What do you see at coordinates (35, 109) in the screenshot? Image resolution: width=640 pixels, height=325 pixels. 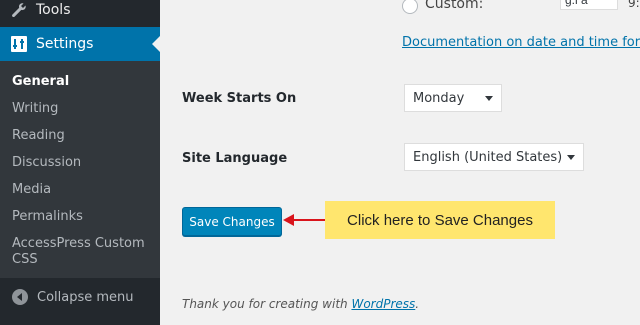 I see `submenu-item-writing: Writing` at bounding box center [35, 109].